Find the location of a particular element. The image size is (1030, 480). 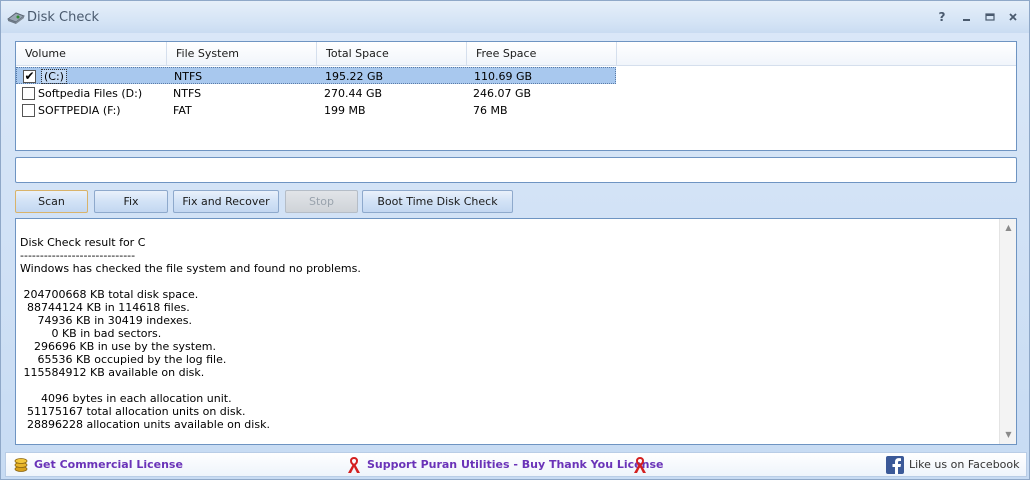

volume-file-system: FAT is located at coordinates (182, 110).